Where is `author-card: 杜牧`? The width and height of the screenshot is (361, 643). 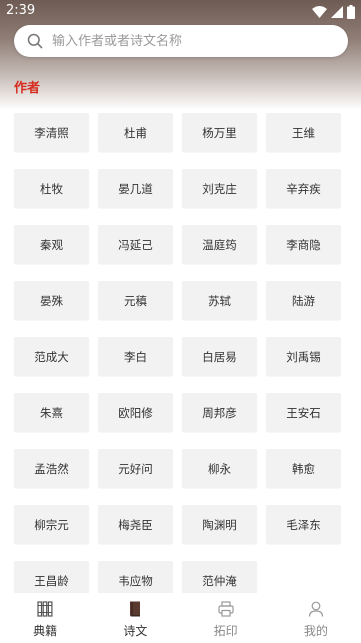 author-card: 杜牧 is located at coordinates (51, 188).